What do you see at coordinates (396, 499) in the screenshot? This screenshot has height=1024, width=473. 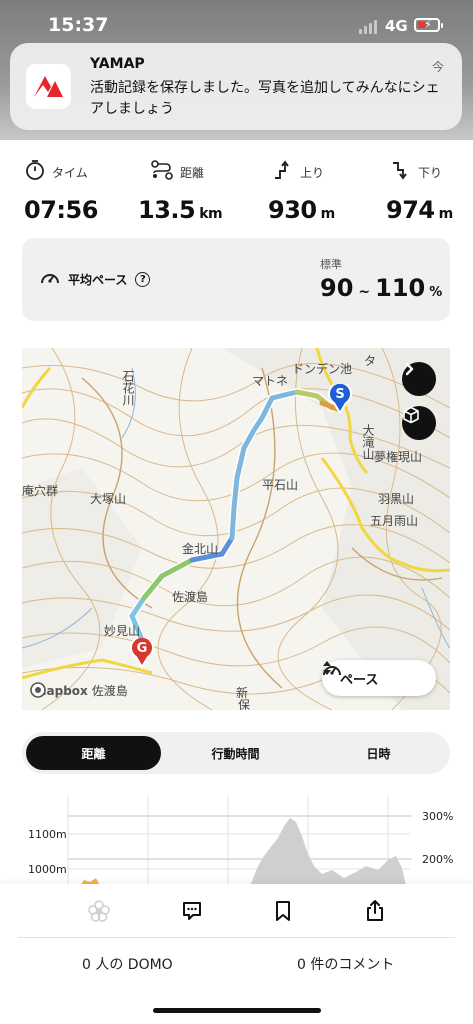 I see `map-label-haguro: 羽黒山` at bounding box center [396, 499].